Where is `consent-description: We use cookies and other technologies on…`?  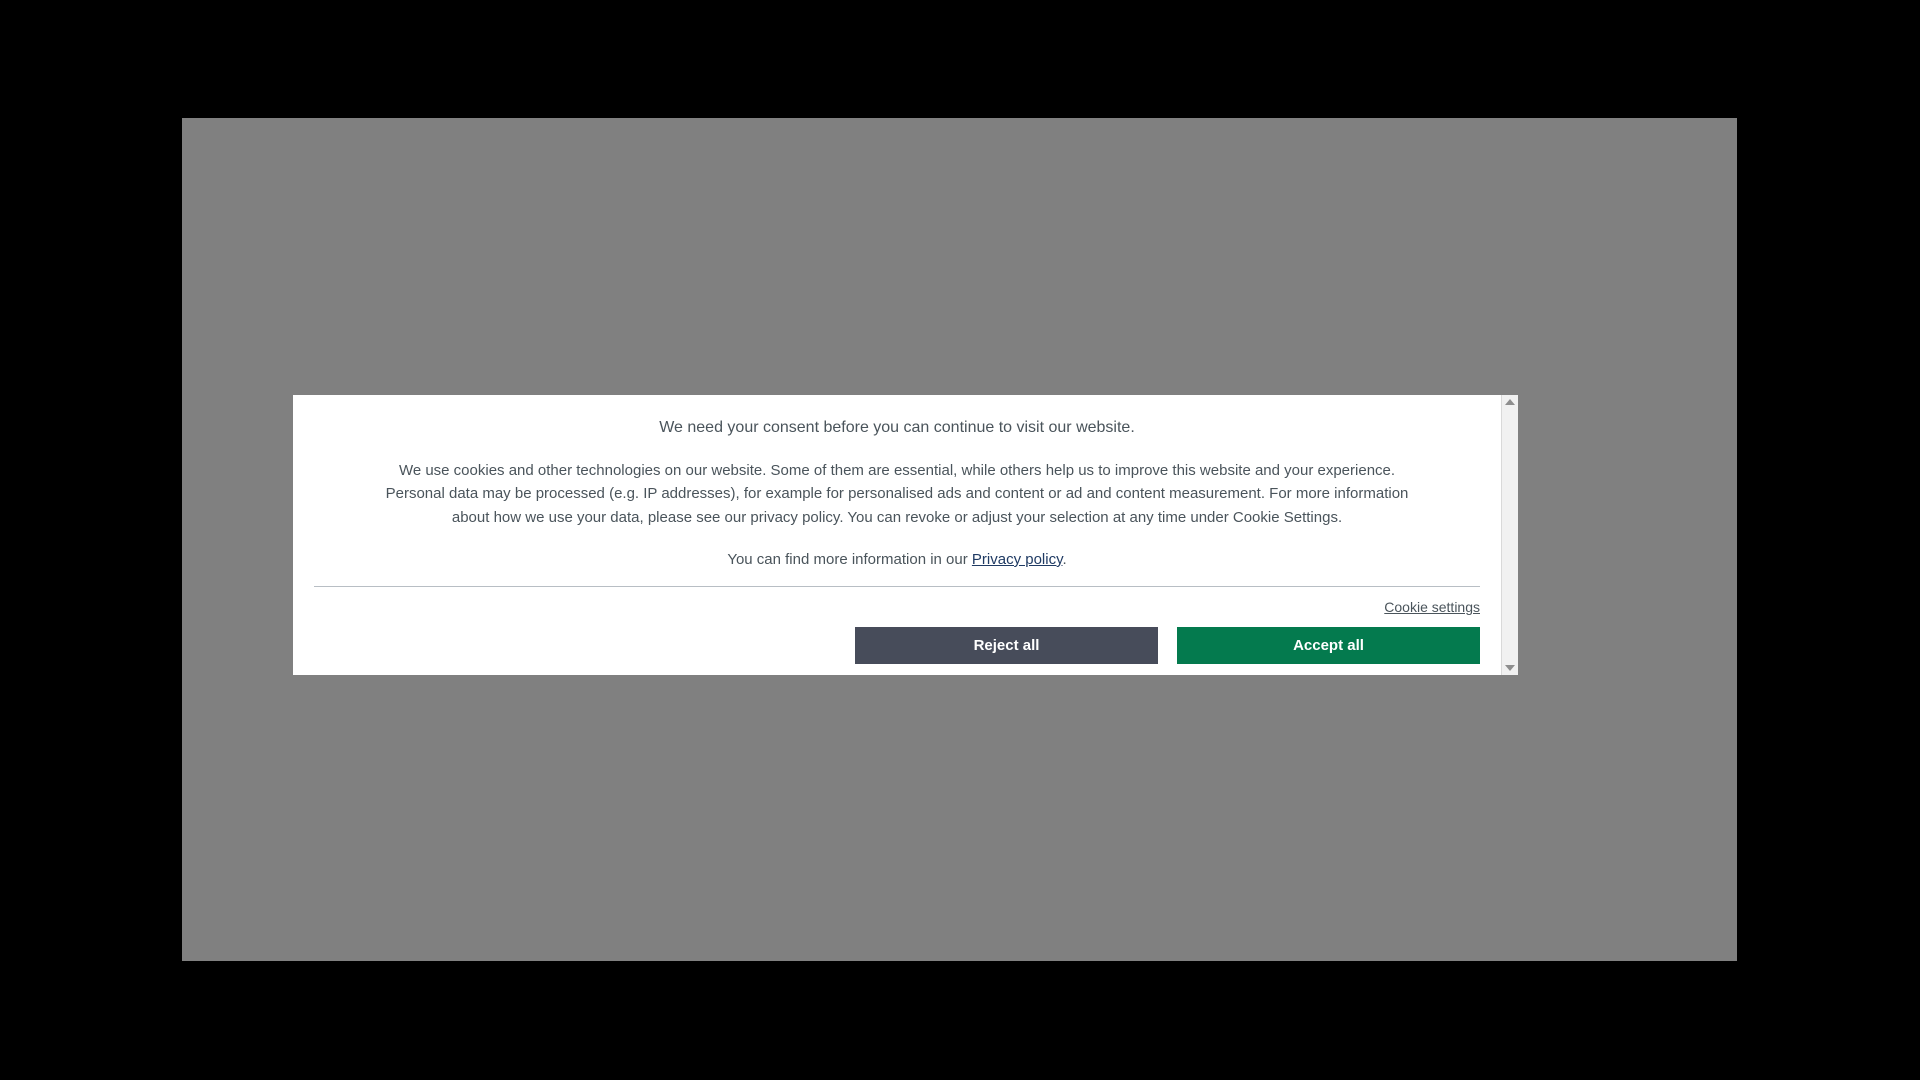
consent-description: We use cookies and other technologies on… is located at coordinates (897, 494).